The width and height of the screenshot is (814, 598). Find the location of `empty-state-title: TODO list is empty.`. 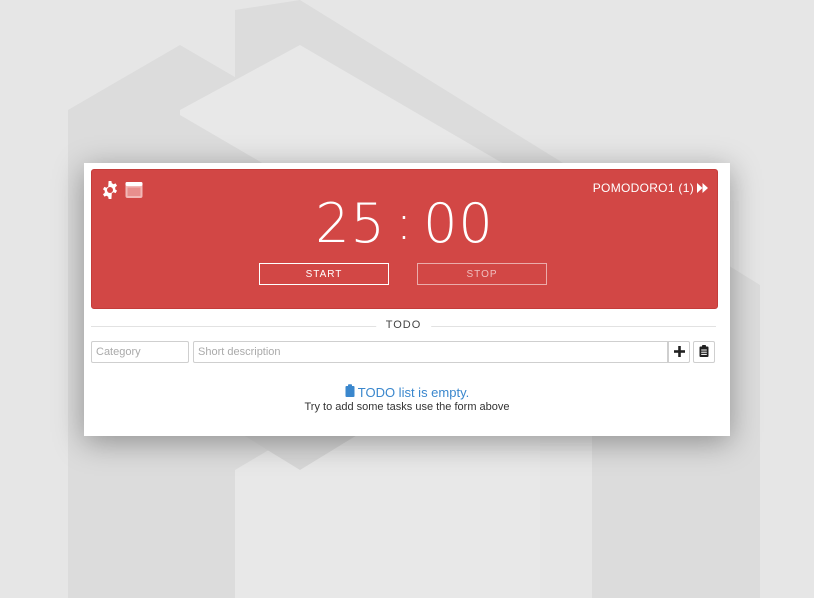

empty-state-title: TODO list is empty. is located at coordinates (407, 392).